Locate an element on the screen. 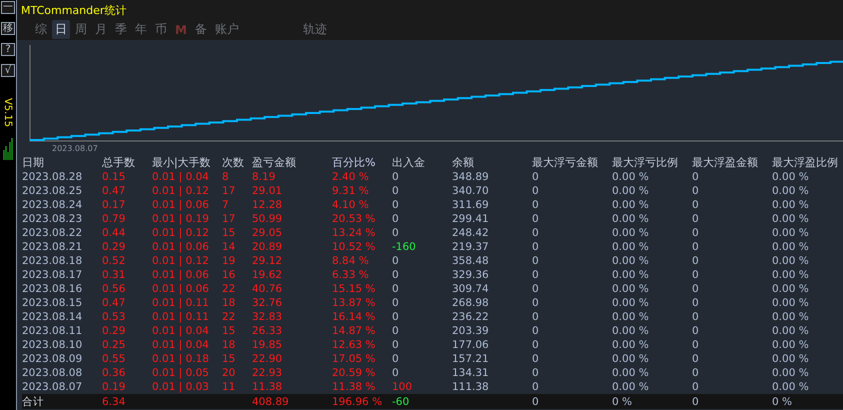 The width and height of the screenshot is (843, 410). table-cell: 22 is located at coordinates (229, 317).